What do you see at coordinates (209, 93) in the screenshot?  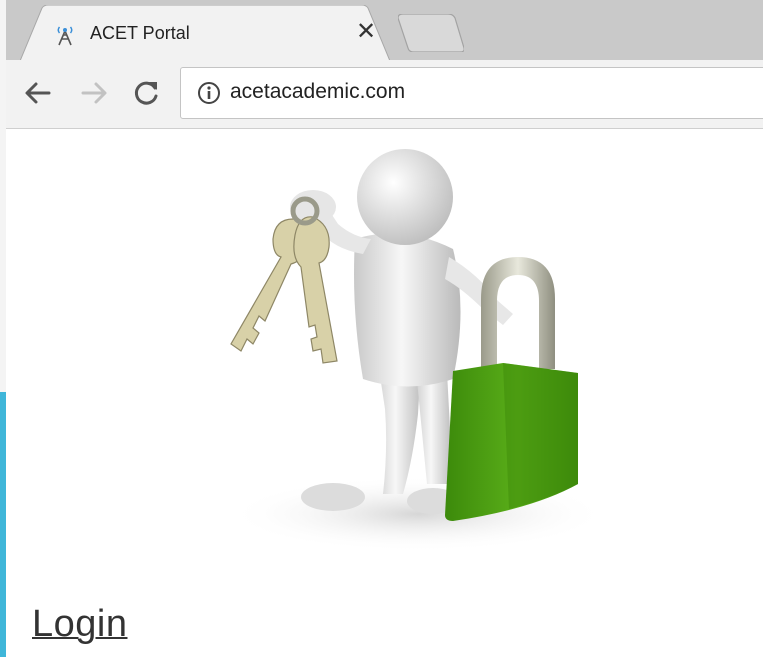 I see `info-icon` at bounding box center [209, 93].